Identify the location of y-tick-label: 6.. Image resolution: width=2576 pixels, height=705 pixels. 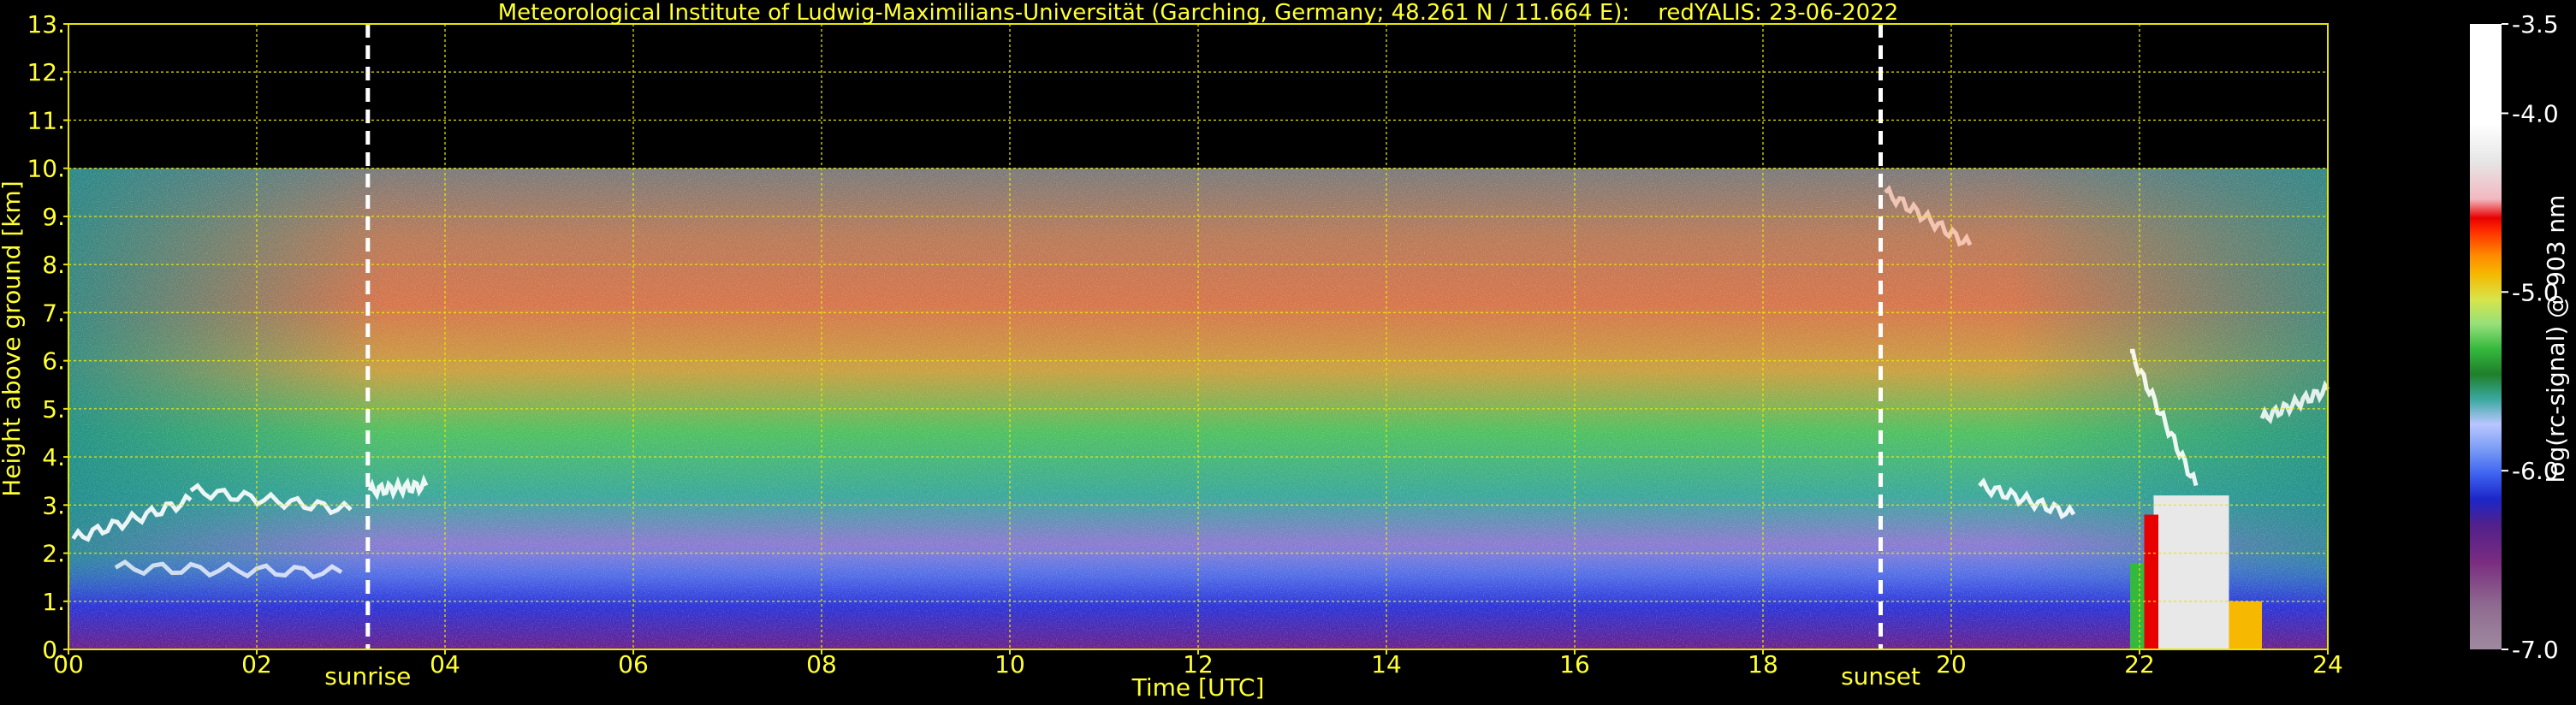
(53, 361).